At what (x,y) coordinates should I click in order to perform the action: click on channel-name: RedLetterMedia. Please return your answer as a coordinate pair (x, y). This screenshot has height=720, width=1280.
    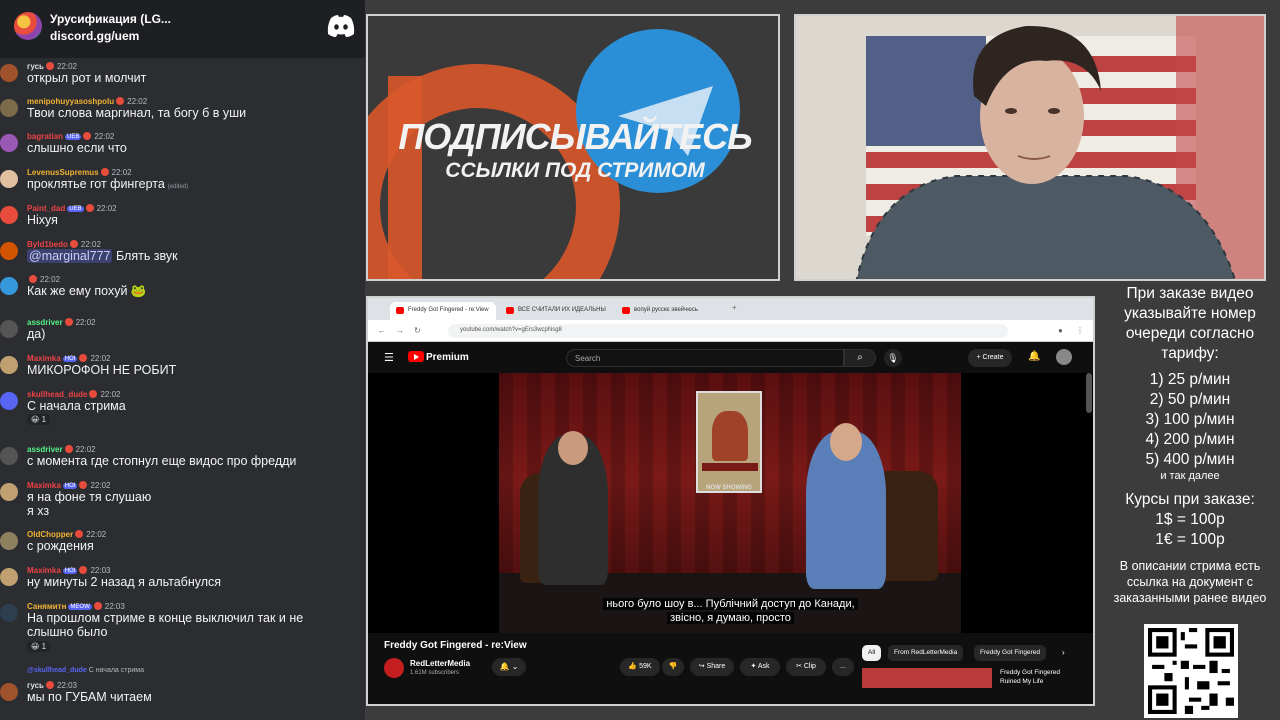
    Looking at the image, I should click on (440, 663).